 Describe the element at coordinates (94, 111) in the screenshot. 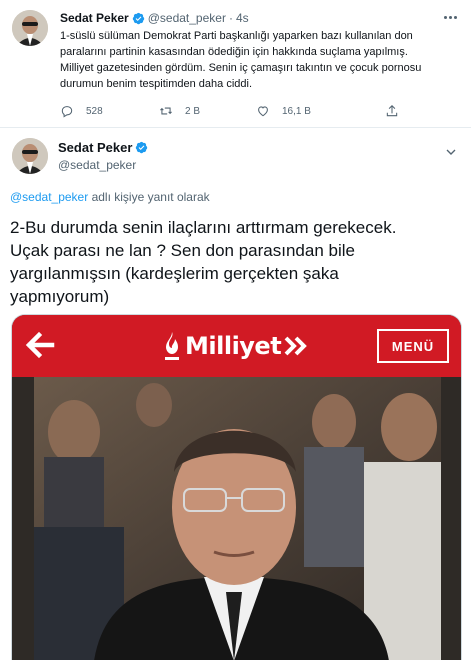

I see `reply-count: 528` at that location.